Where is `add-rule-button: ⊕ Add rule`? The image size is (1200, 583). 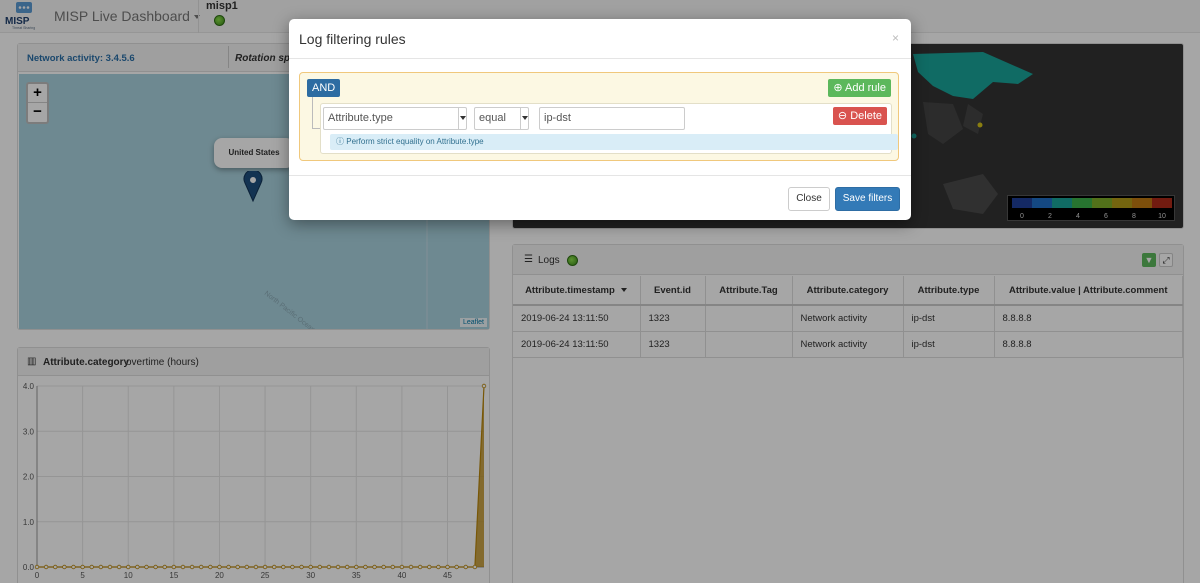
add-rule-button: ⊕ Add rule is located at coordinates (859, 88).